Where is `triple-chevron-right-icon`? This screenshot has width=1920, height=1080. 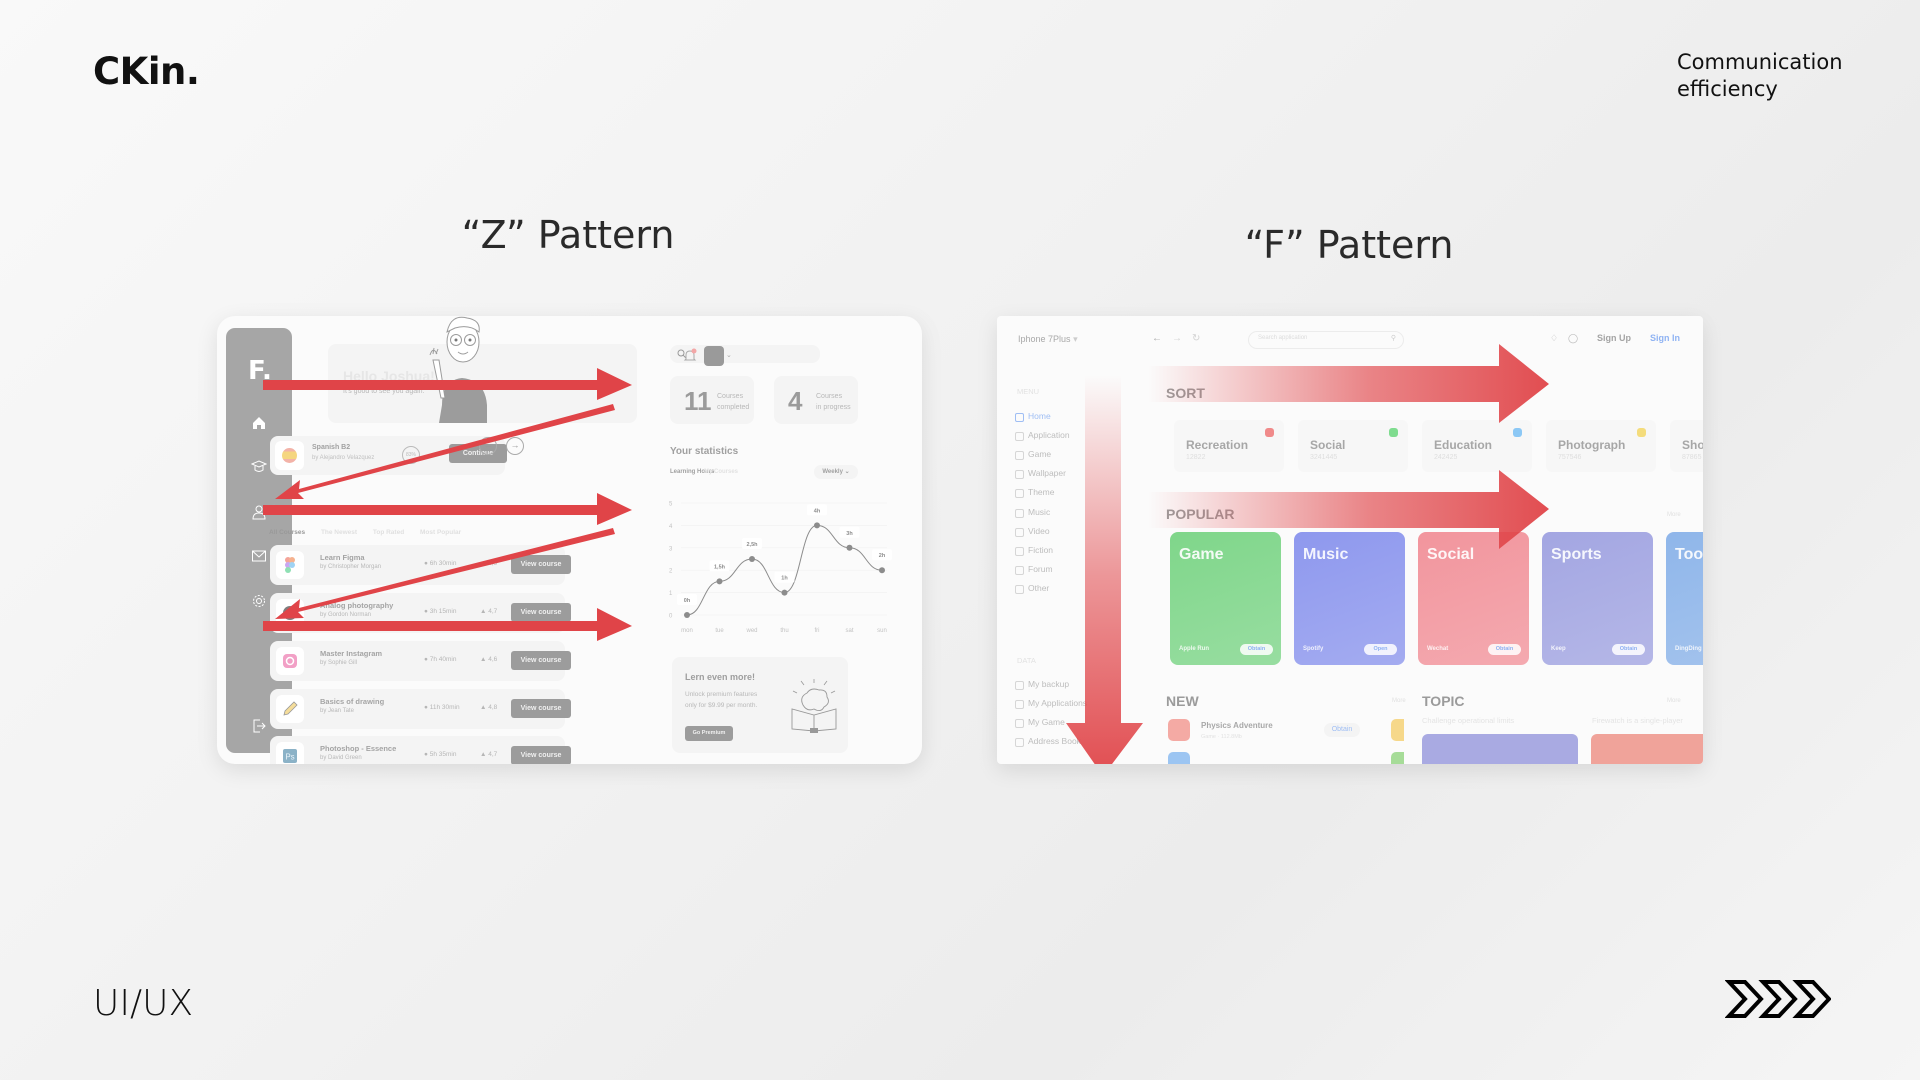 triple-chevron-right-icon is located at coordinates (1778, 999).